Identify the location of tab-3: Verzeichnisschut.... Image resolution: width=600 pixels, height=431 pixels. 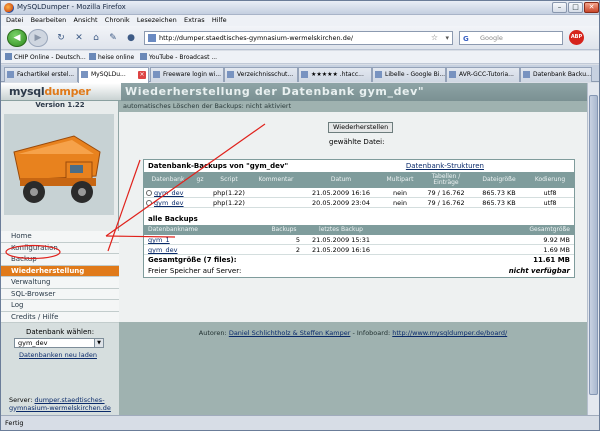
(261, 74).